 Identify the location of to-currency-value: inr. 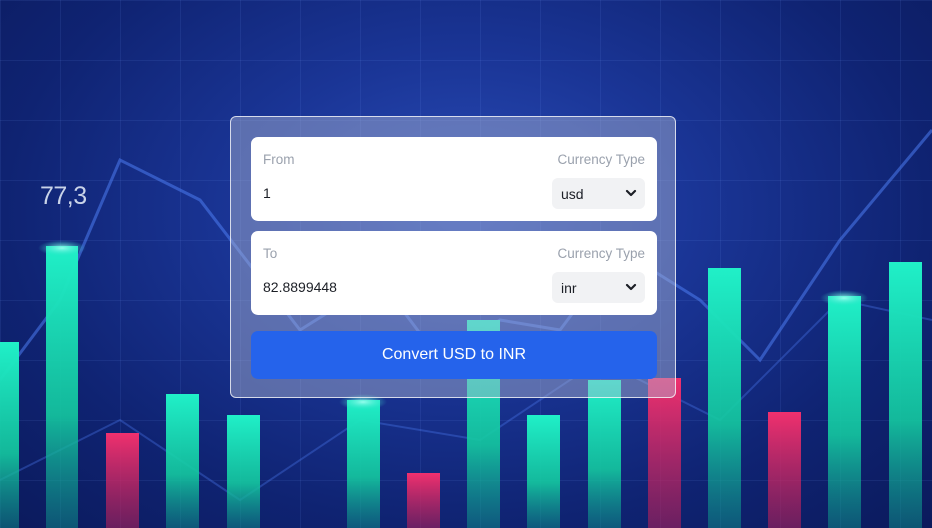
(569, 288).